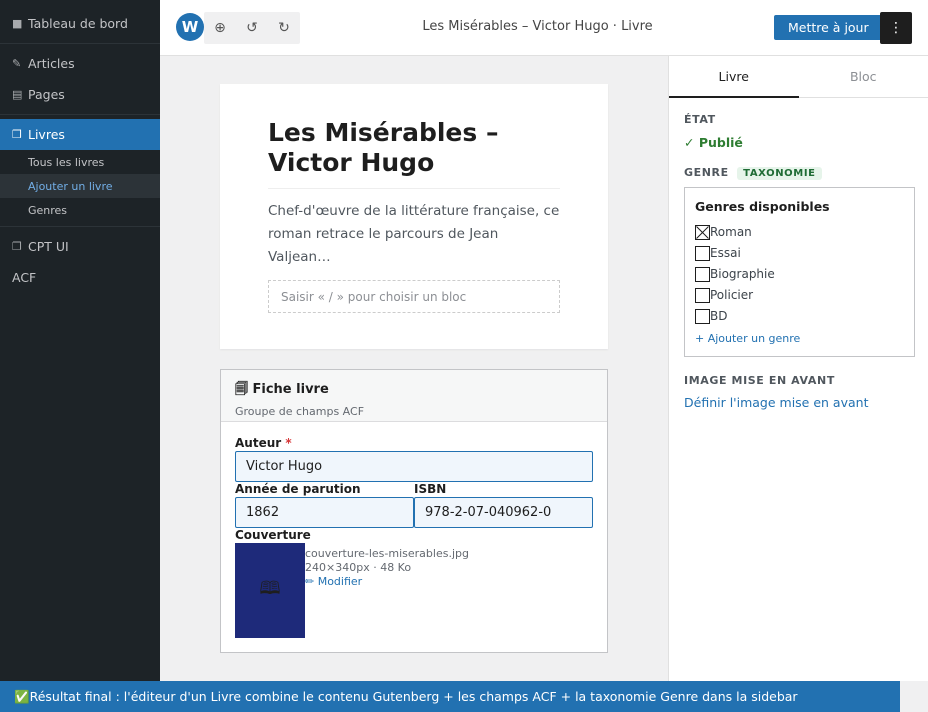 This screenshot has height=712, width=928. I want to click on book-cover-icon: 🕮, so click(270, 588).